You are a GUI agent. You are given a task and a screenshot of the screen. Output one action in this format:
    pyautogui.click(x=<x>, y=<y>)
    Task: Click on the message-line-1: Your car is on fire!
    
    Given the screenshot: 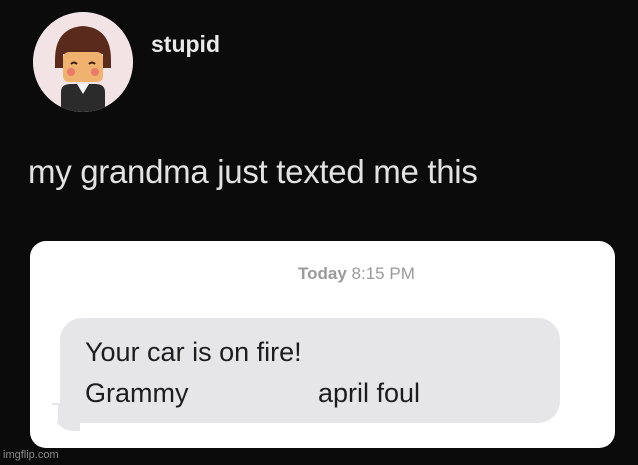 What is the action you would take?
    pyautogui.click(x=193, y=352)
    